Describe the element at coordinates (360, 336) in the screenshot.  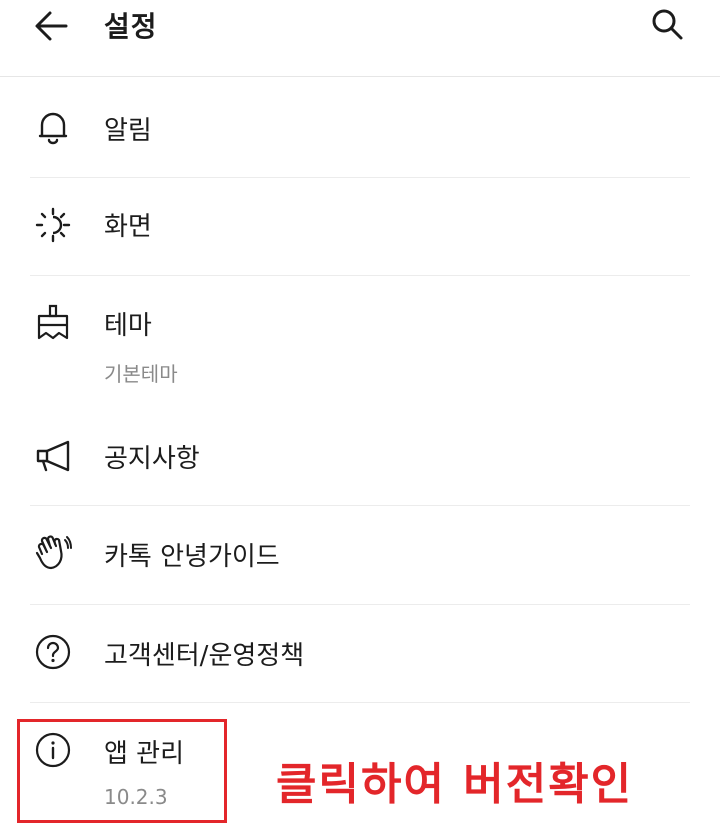
I see `settings-item-theme: 테마 기본테마` at that location.